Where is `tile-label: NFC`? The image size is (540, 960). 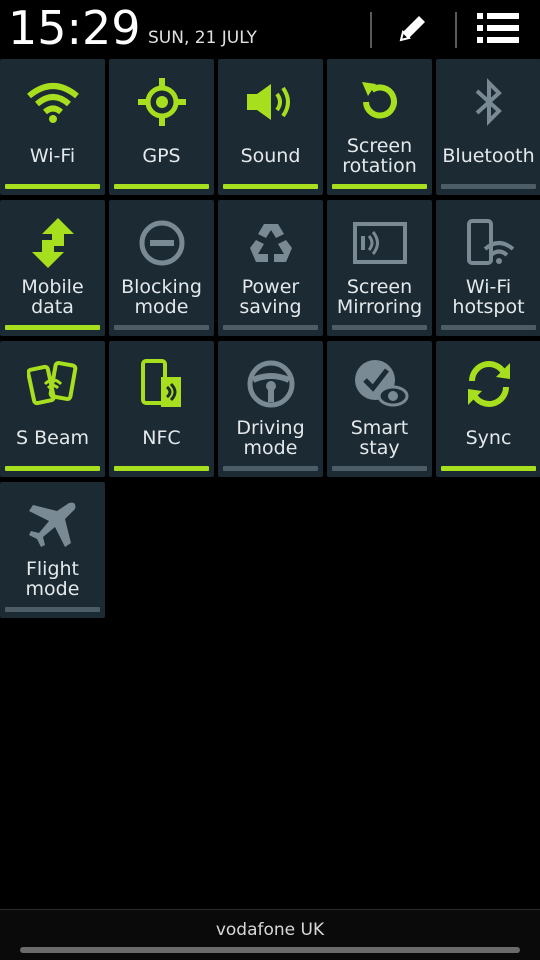
tile-label: NFC is located at coordinates (161, 438).